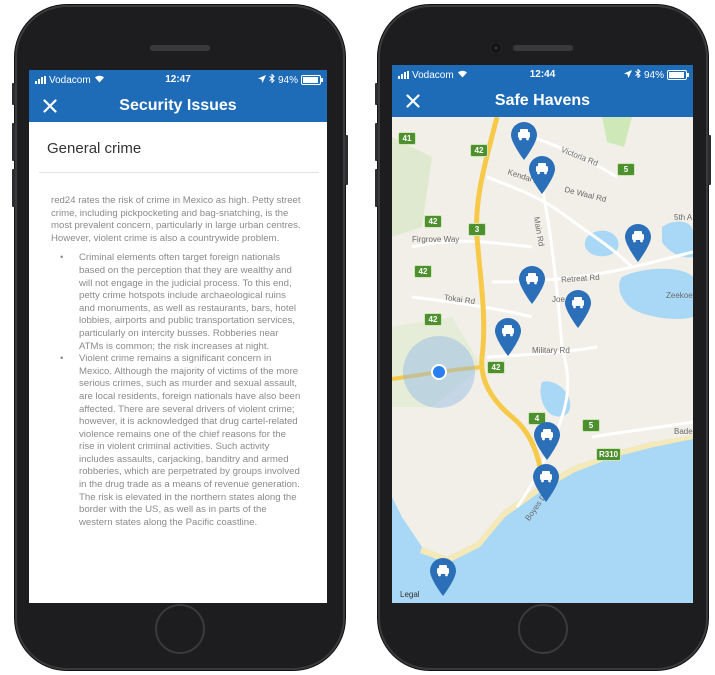 The image size is (715, 675). What do you see at coordinates (407, 138) in the screenshot?
I see `road-badge: 41` at bounding box center [407, 138].